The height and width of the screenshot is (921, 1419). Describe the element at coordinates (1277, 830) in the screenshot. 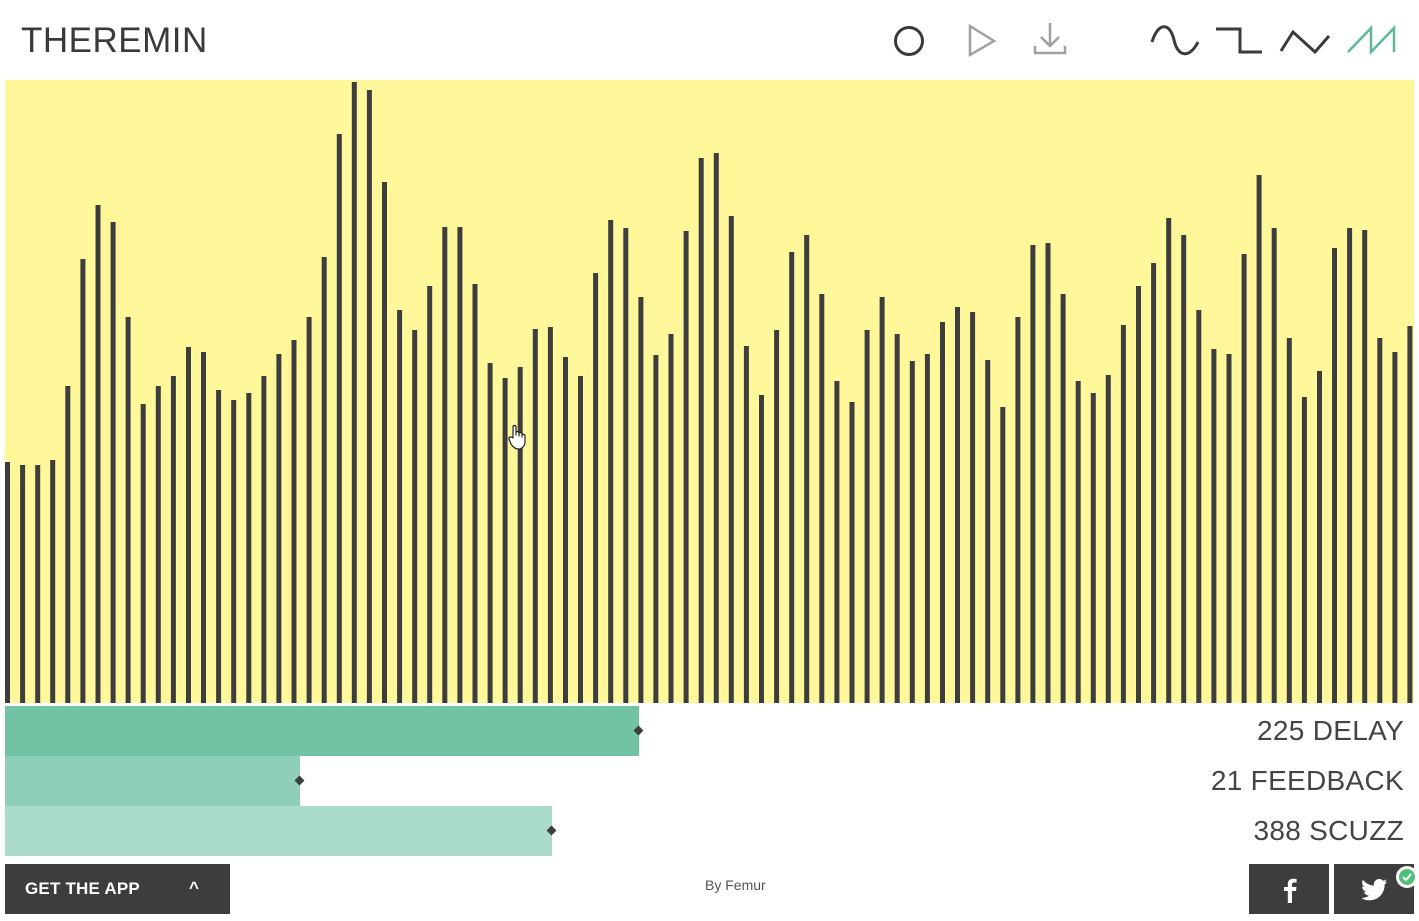

I see `scuzz-value: 388` at that location.